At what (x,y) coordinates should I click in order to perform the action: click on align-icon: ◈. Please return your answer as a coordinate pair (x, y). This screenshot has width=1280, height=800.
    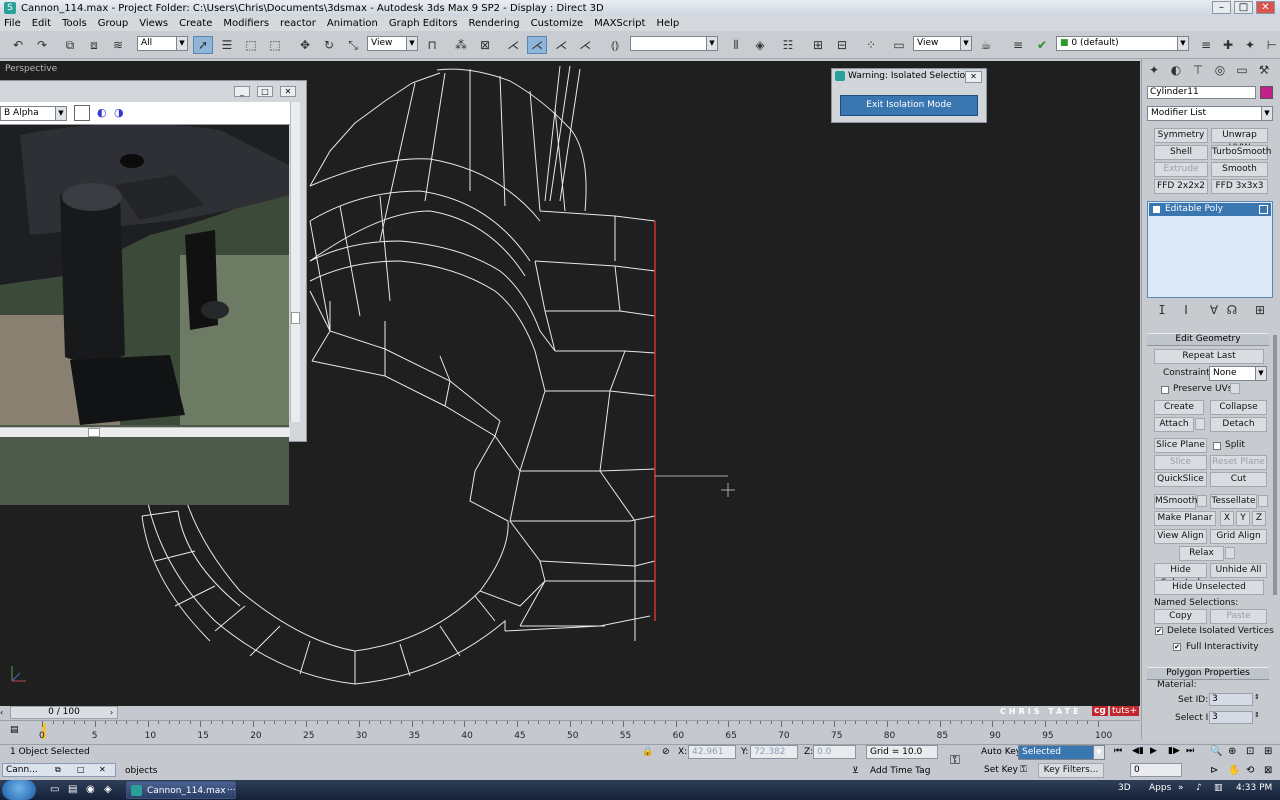
    Looking at the image, I should click on (760, 45).